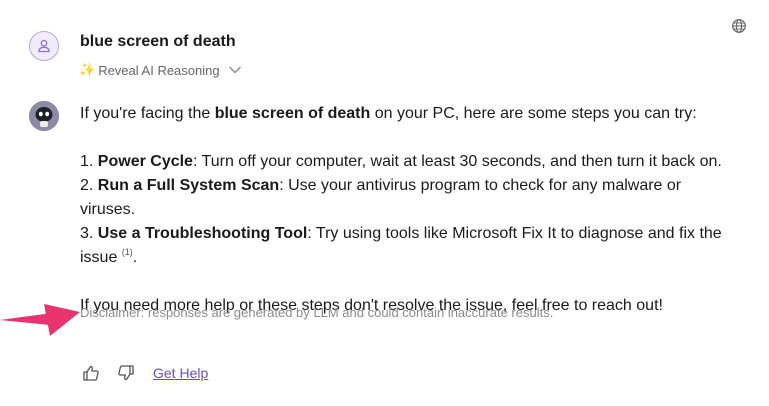  I want to click on annotation-arrow-icon, so click(40, 320).